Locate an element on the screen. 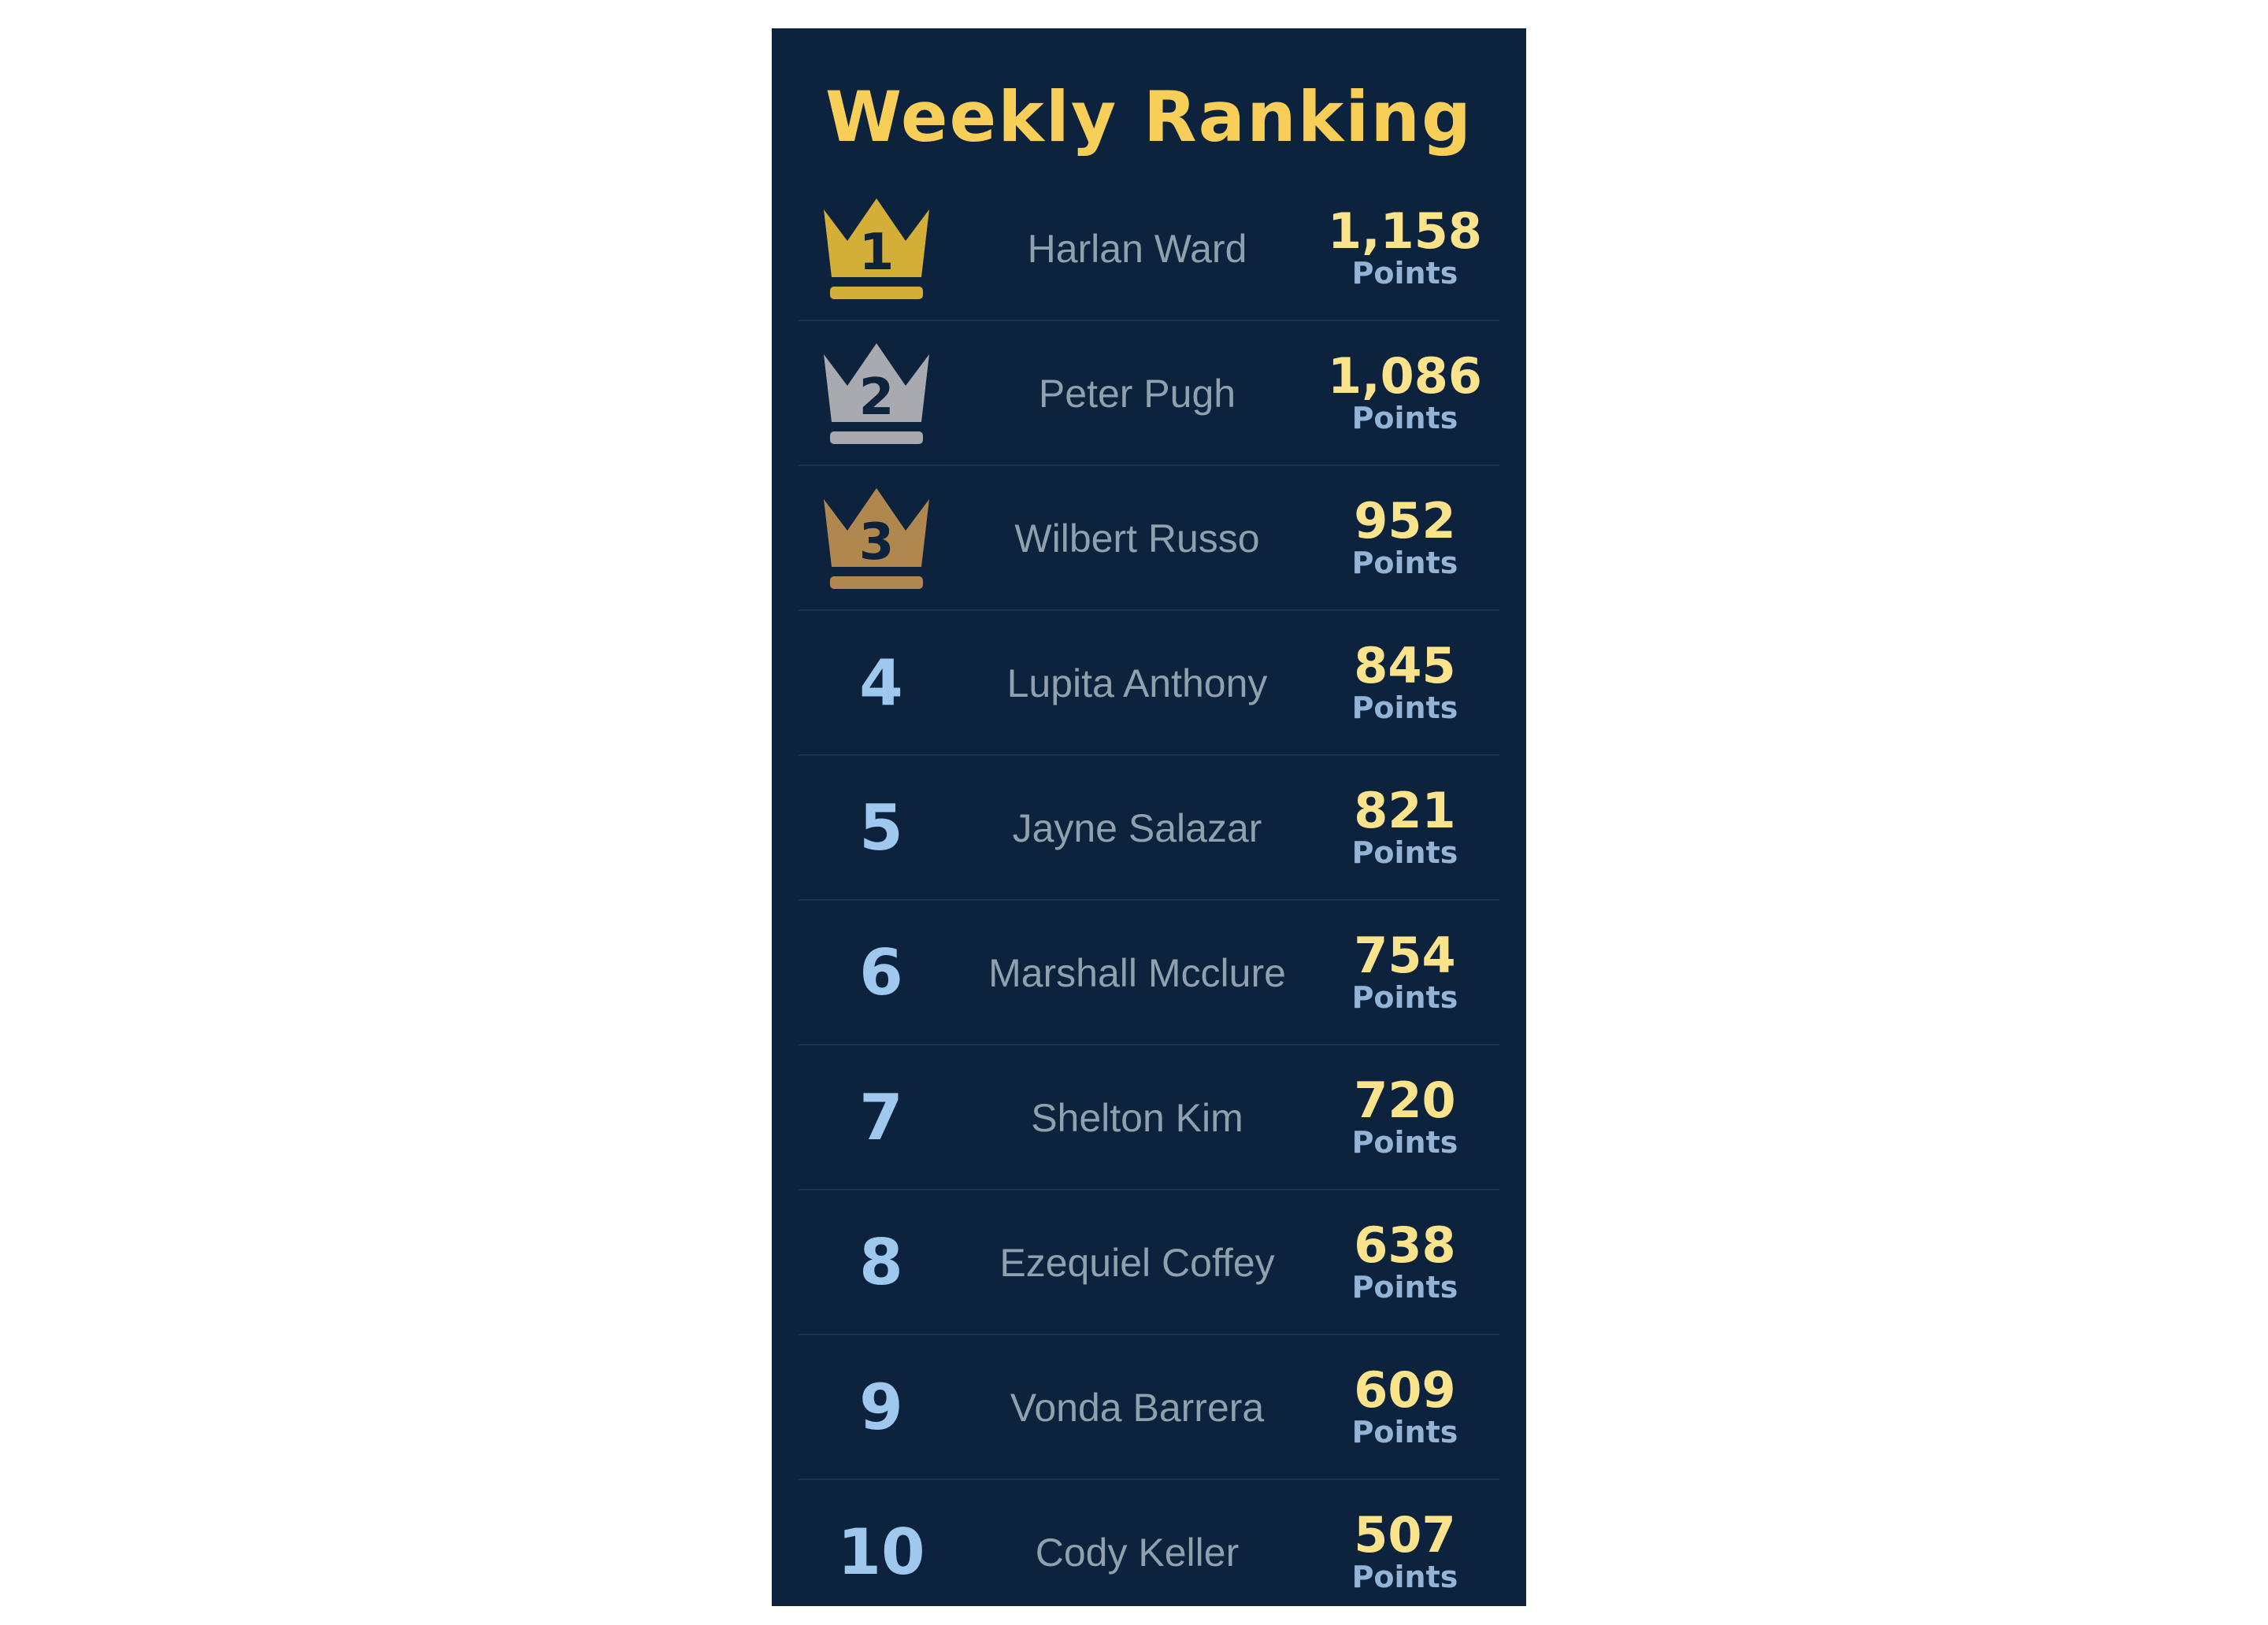  ranking-row: 7 Shelton Kim 720 Points is located at coordinates (1149, 1118).